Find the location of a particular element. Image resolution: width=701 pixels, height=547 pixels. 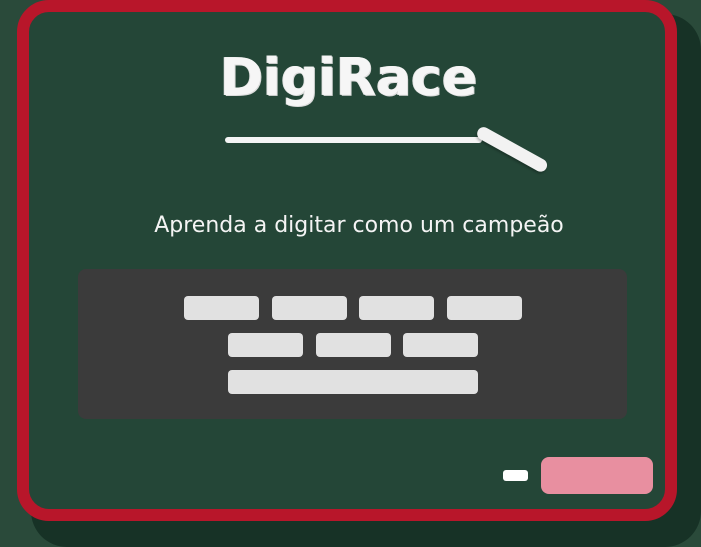

keyboard-spacebar is located at coordinates (353, 382).